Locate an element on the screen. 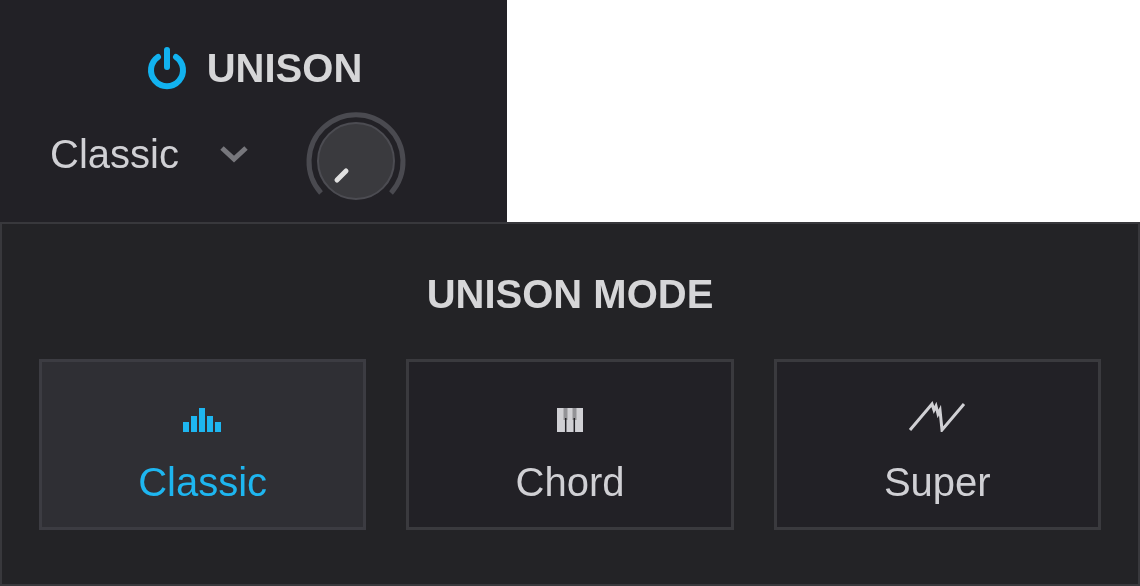 The image size is (1140, 586). panel-title: UNISON MODE is located at coordinates (570, 294).